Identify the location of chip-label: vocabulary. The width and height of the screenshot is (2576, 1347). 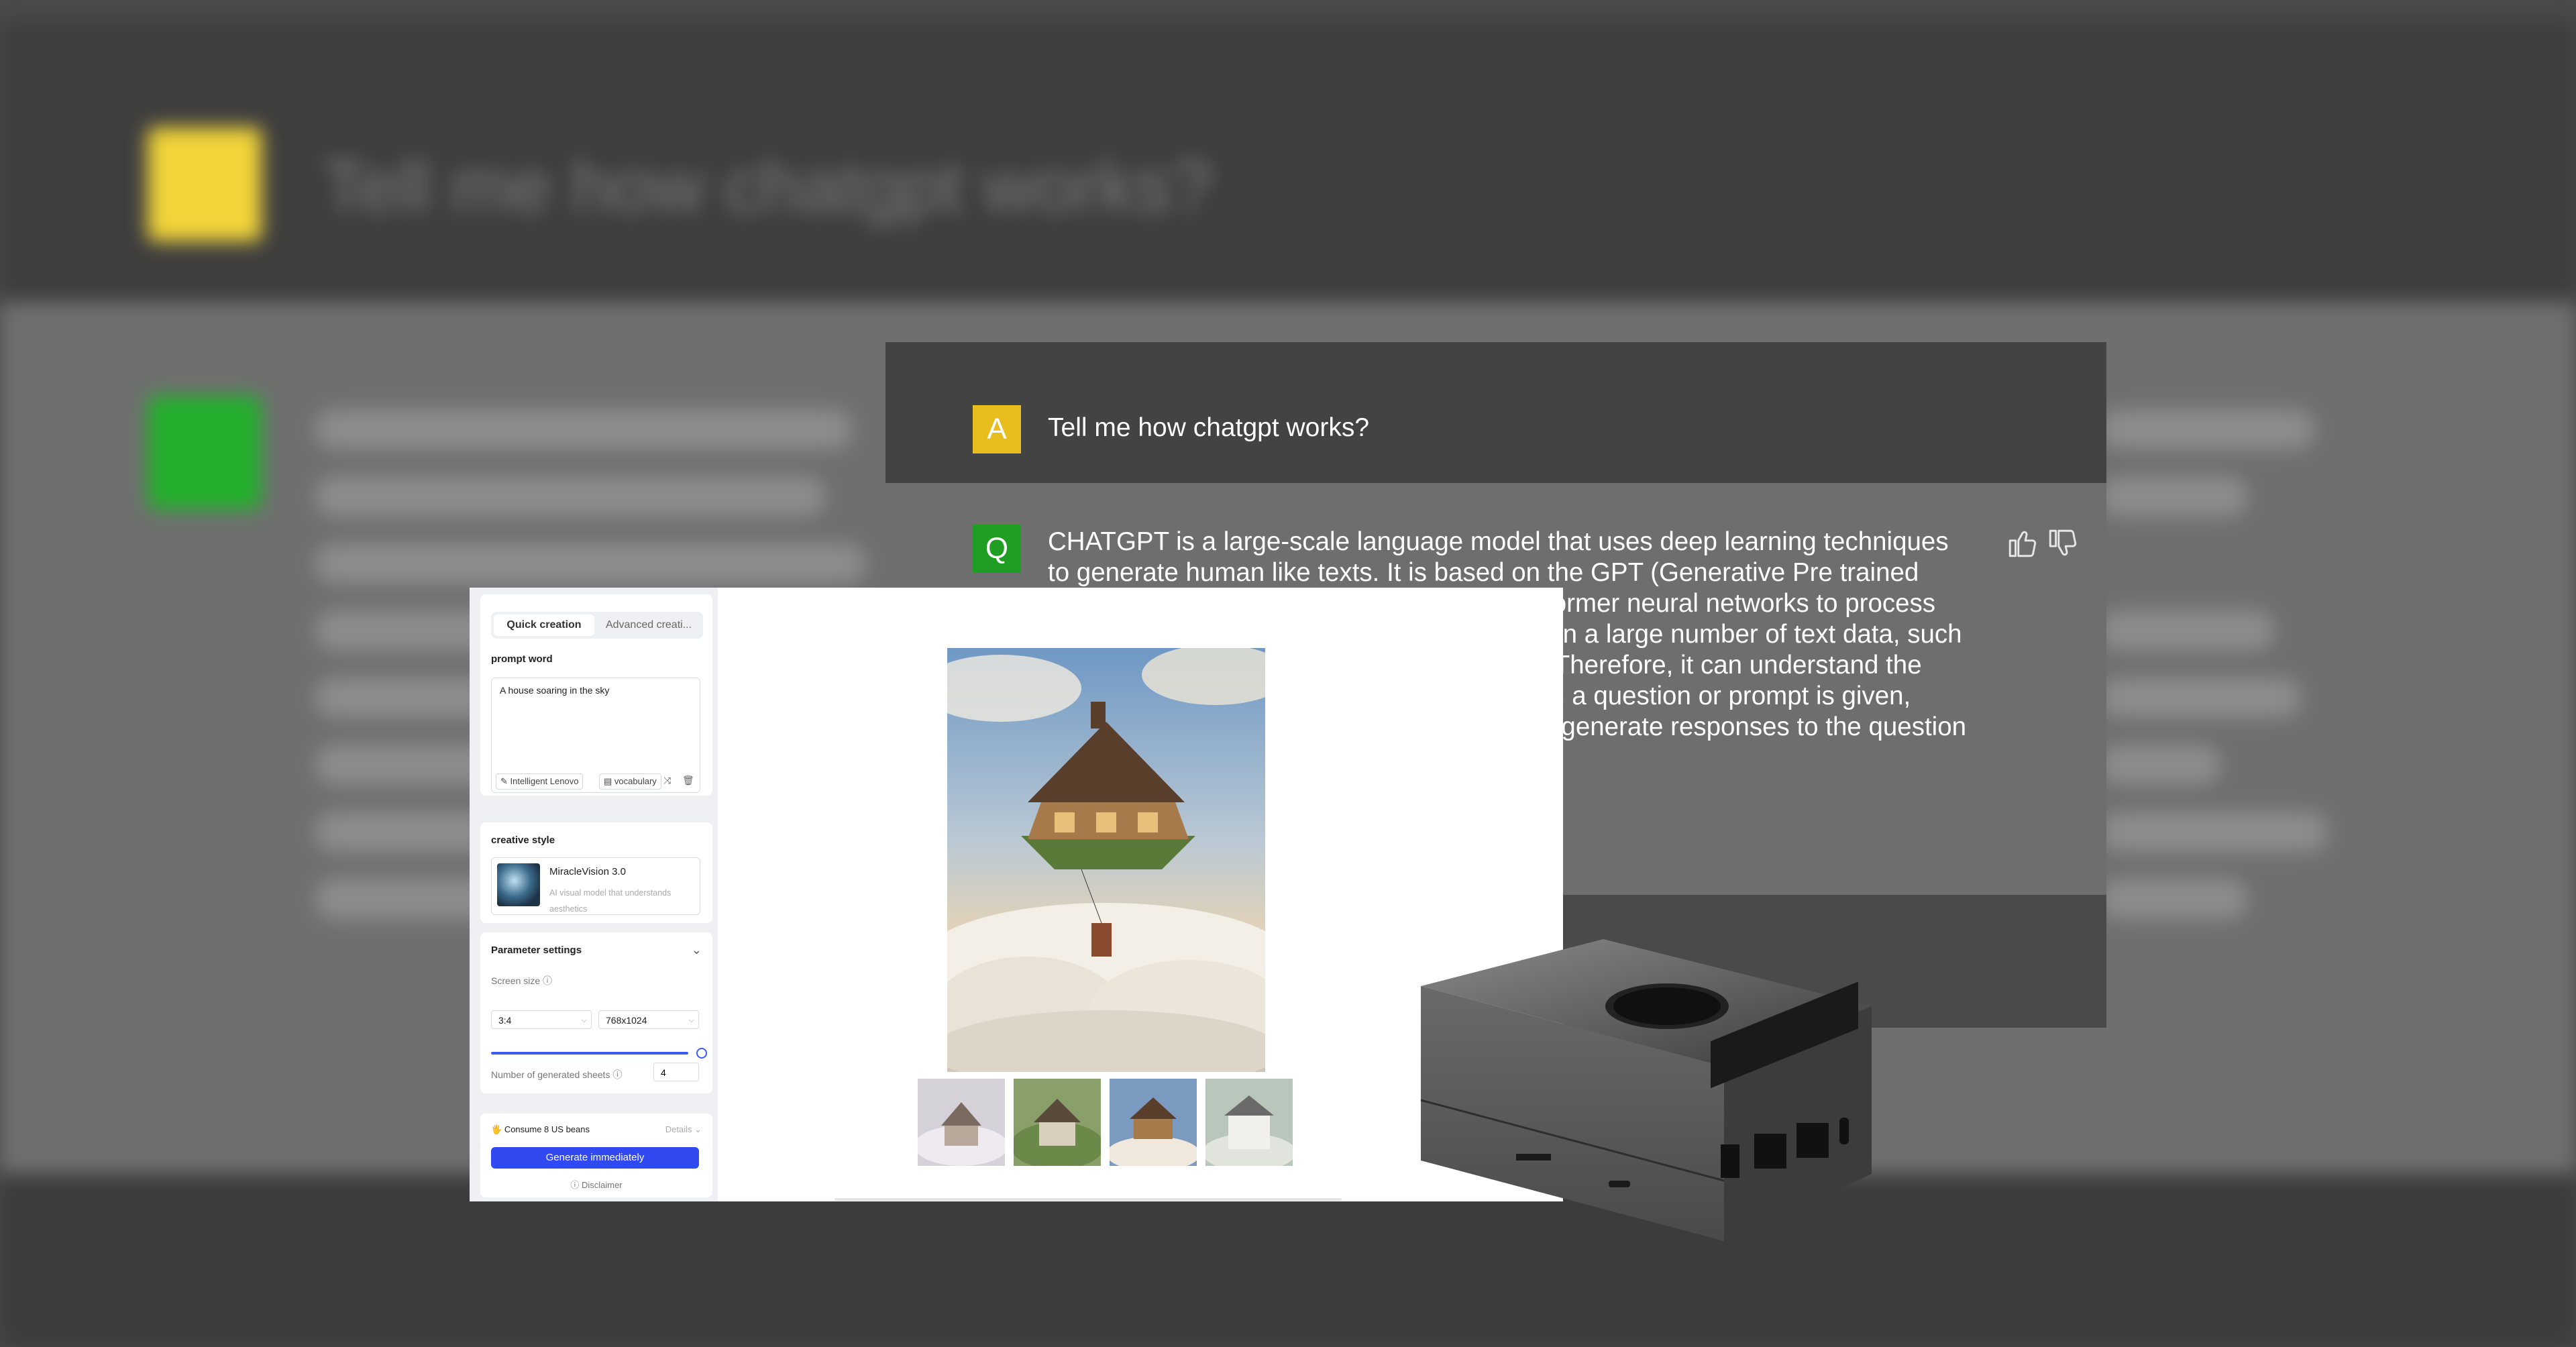
(635, 781).